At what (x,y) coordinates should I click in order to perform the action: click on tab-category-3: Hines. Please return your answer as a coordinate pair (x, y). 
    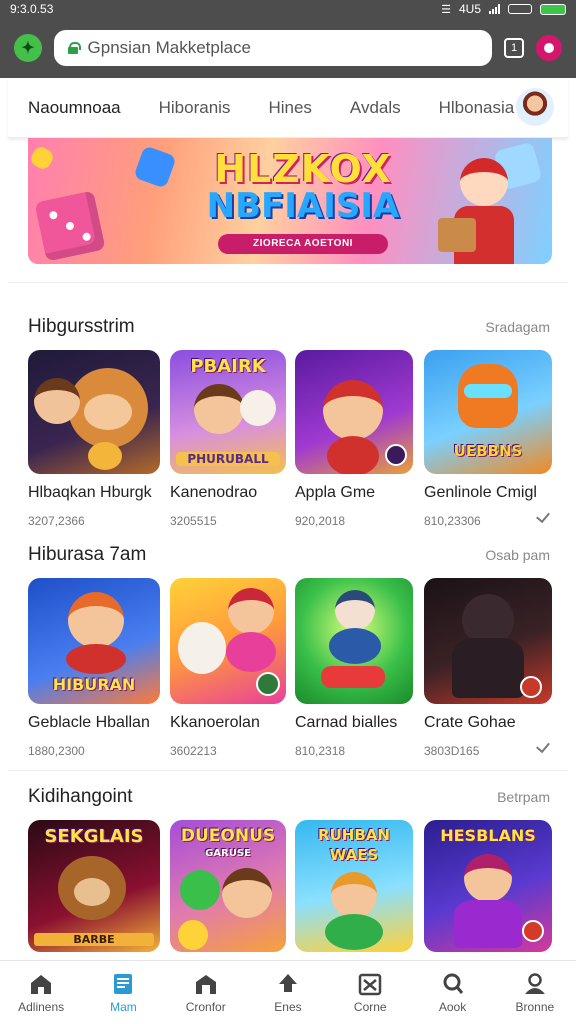
    Looking at the image, I should click on (289, 108).